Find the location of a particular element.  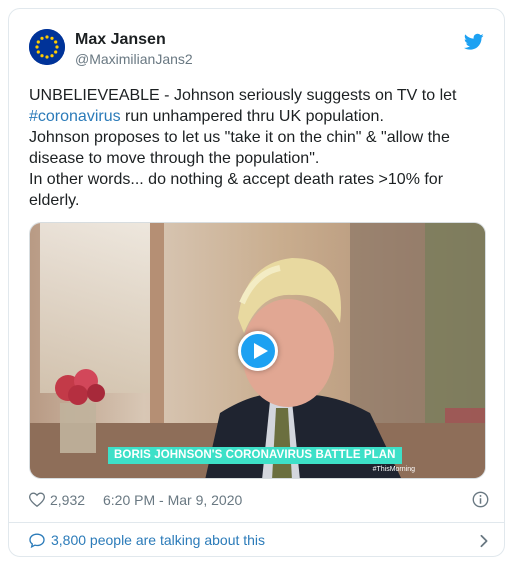

tweet-line: elderly. is located at coordinates (54, 200).